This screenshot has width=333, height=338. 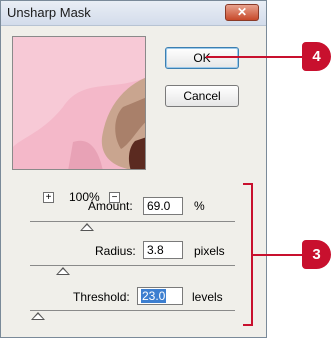 What do you see at coordinates (87, 227) in the screenshot?
I see `amount-slider-thumb` at bounding box center [87, 227].